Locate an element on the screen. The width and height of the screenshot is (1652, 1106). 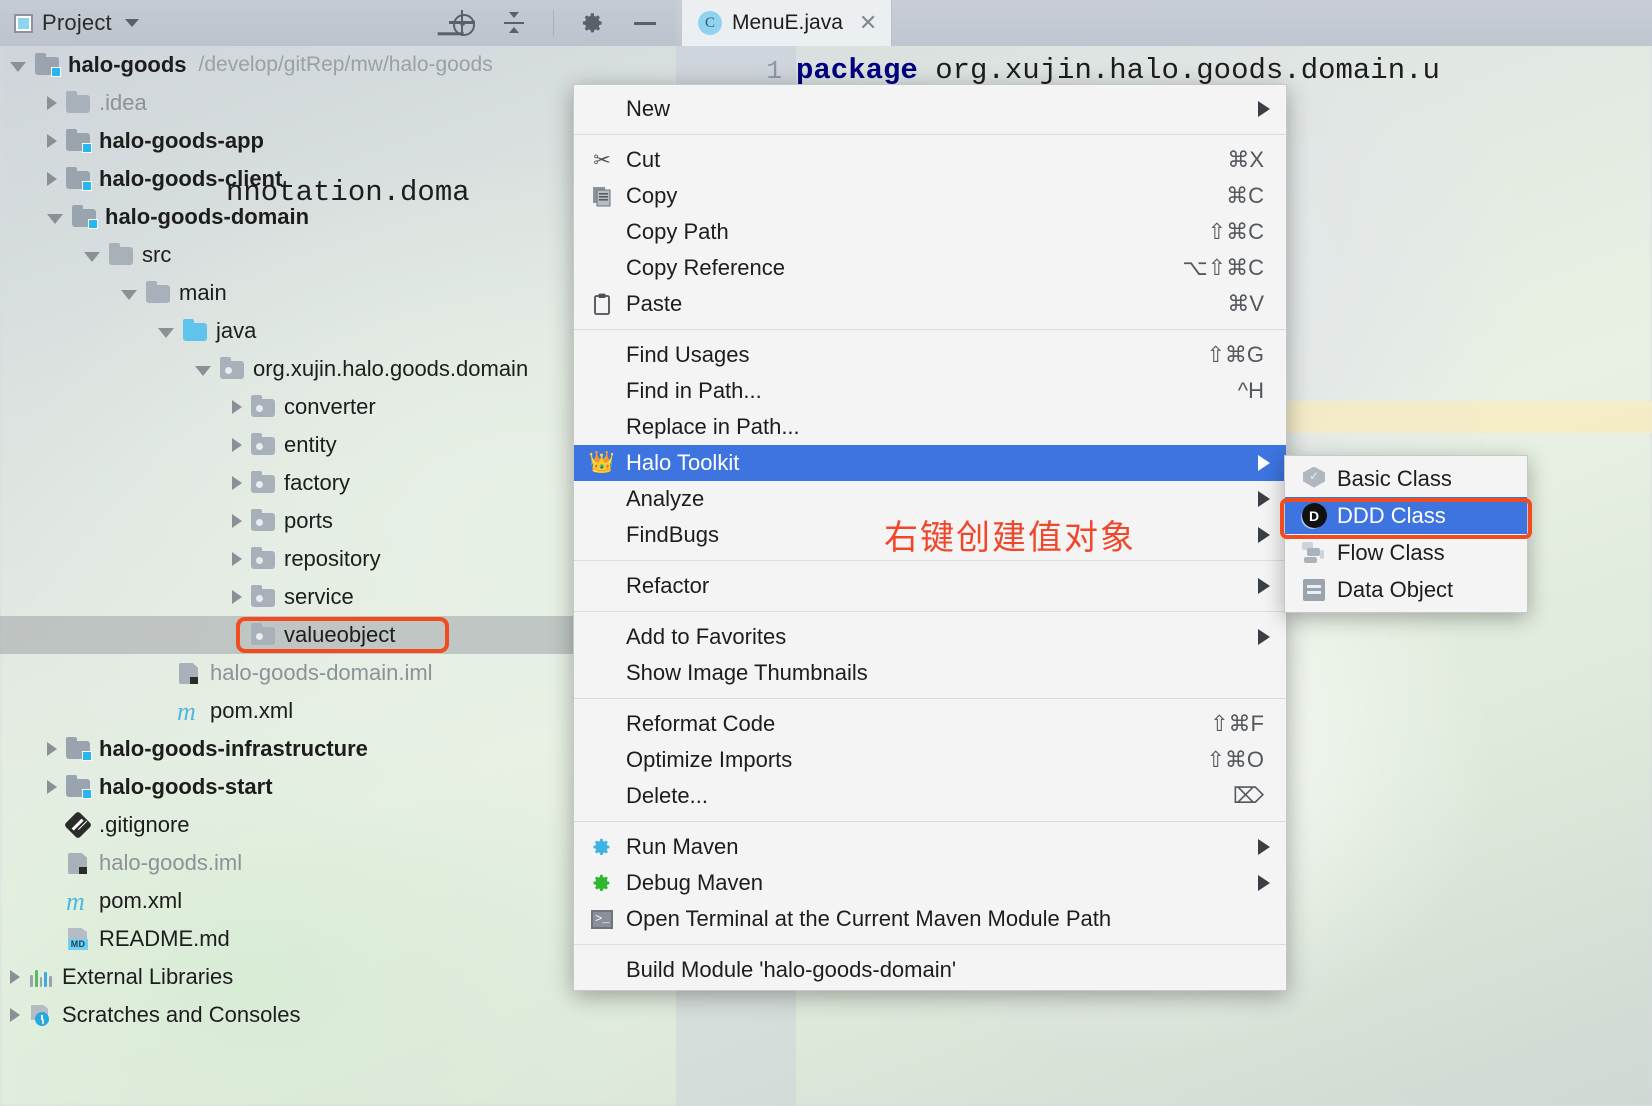
menu-item-halo-toolkit: 👑 Halo Toolkit is located at coordinates (930, 463).